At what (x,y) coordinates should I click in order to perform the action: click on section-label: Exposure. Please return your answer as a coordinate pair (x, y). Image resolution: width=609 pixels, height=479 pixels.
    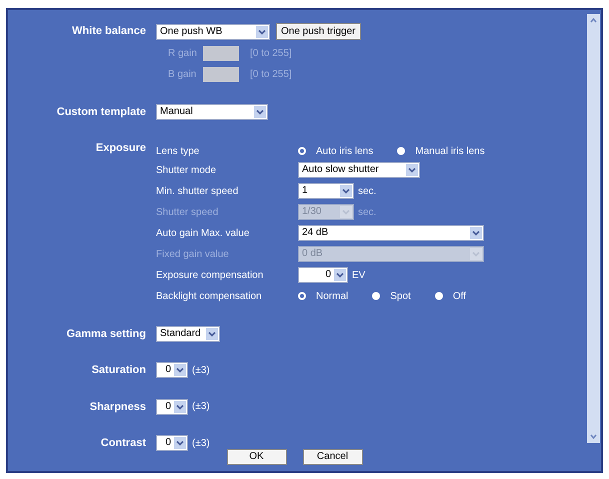
    Looking at the image, I should click on (120, 148).